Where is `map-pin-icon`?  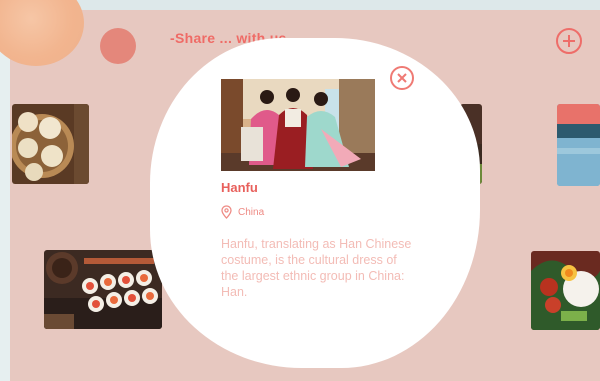
map-pin-icon is located at coordinates (226, 212).